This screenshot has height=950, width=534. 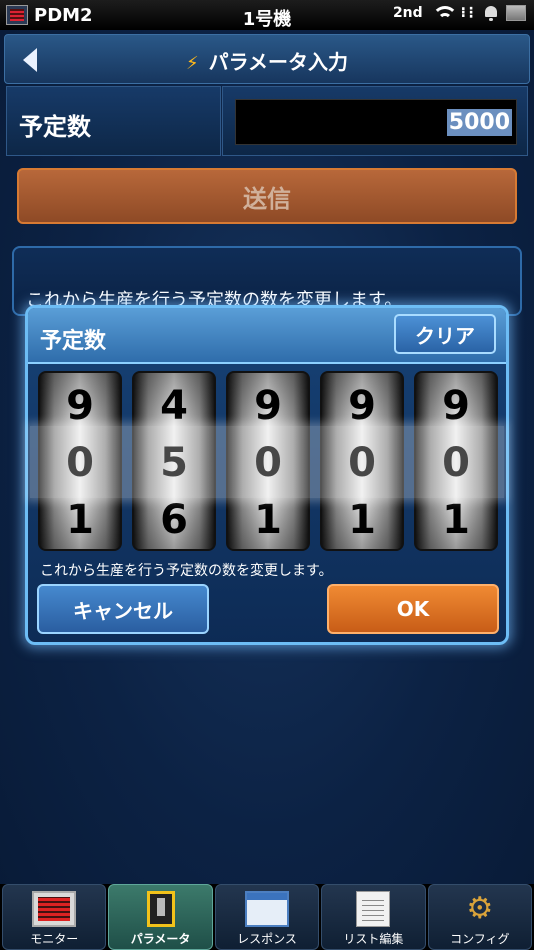 I want to click on network-label: 2nd, so click(x=407, y=13).